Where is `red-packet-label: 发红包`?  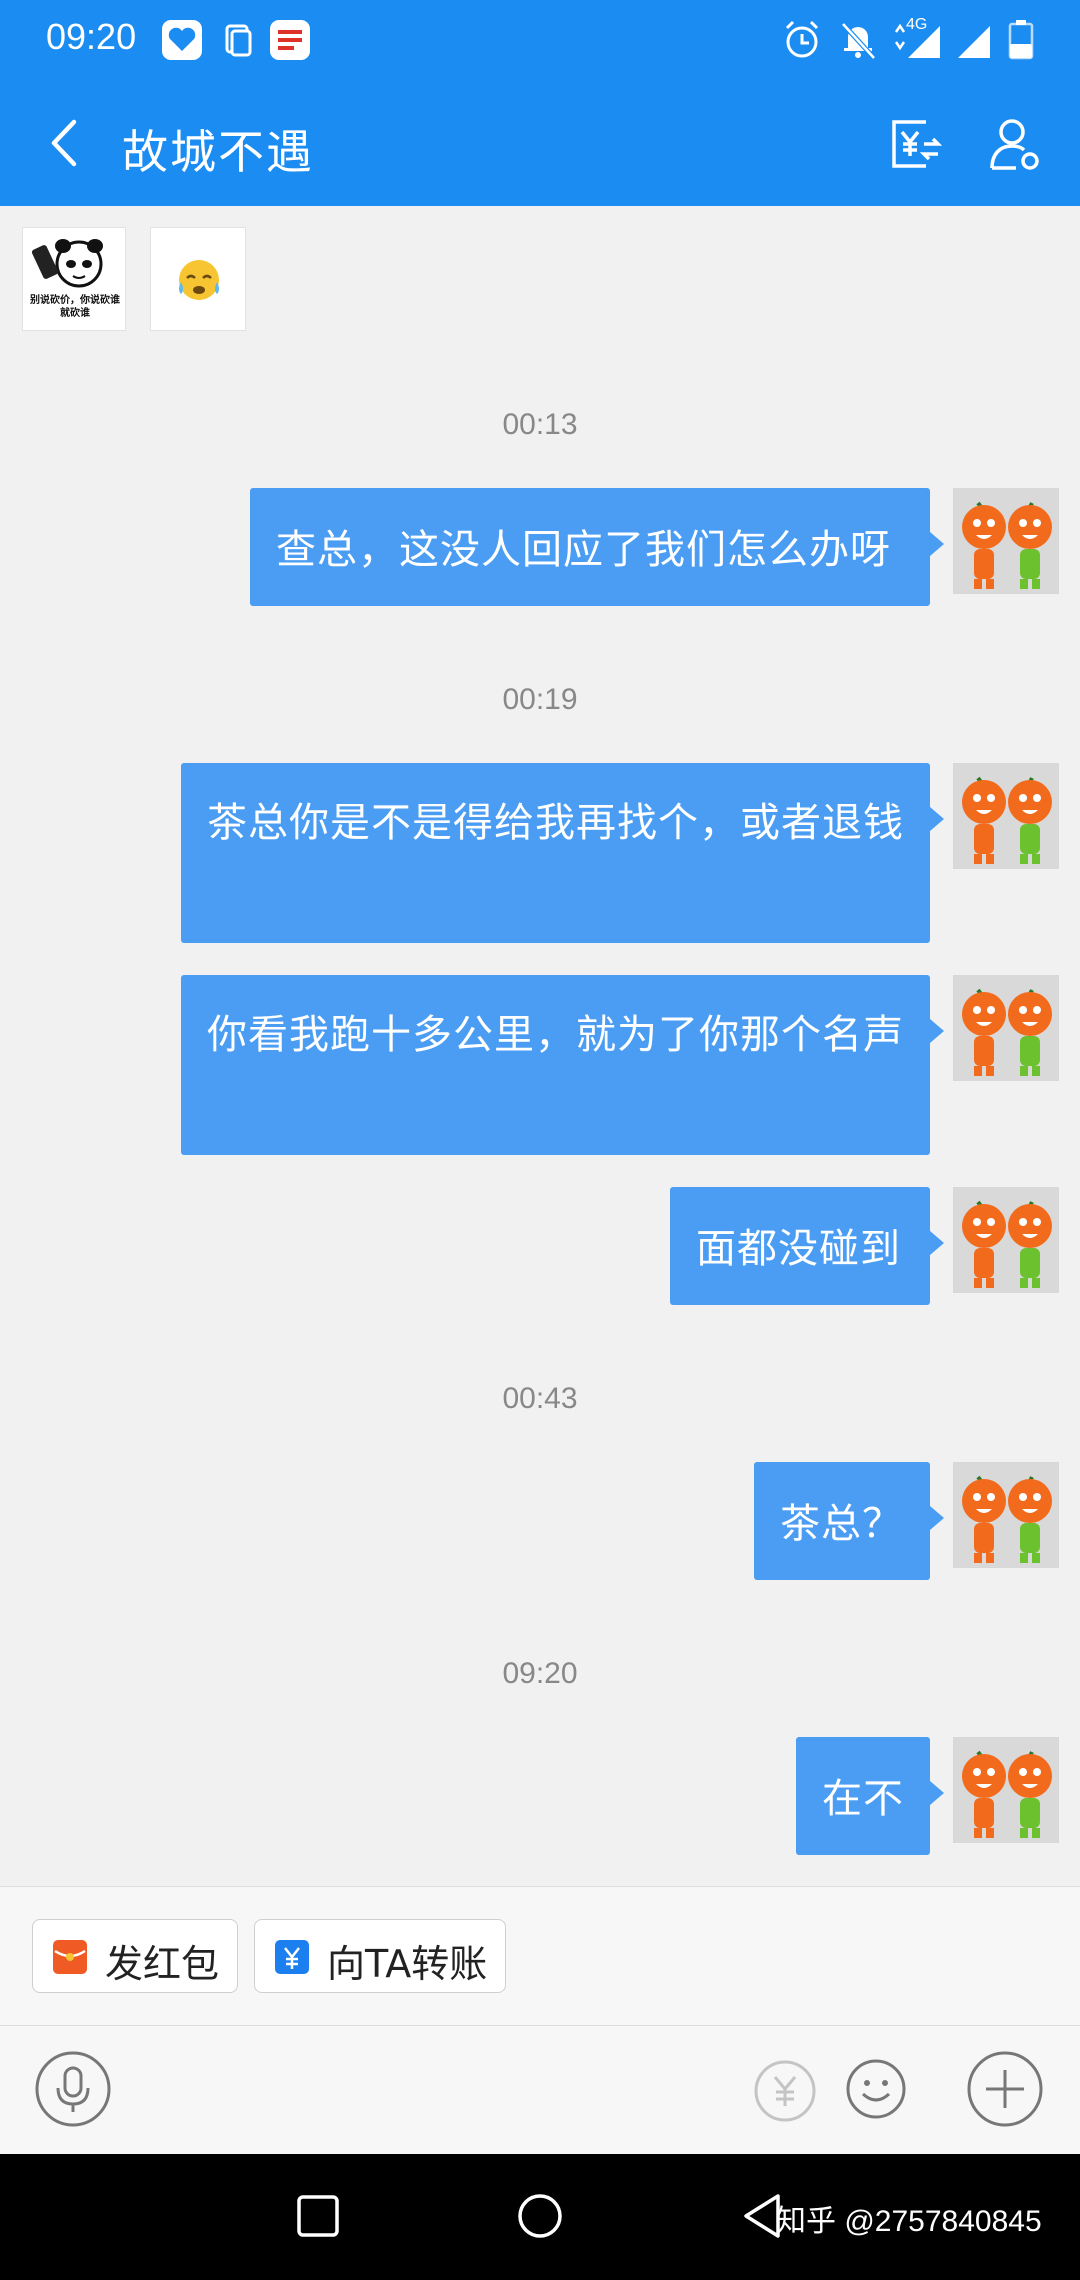
red-packet-label: 发红包 is located at coordinates (162, 1964).